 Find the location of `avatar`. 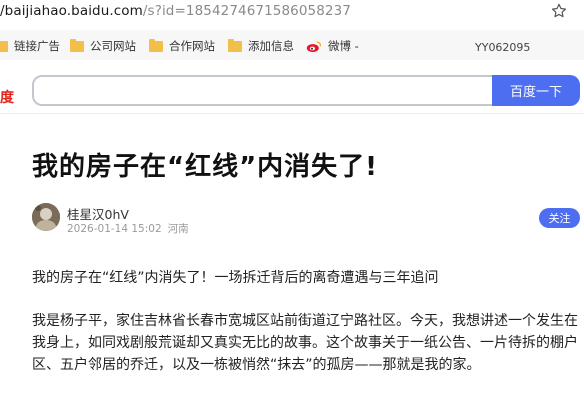

avatar is located at coordinates (46, 217).